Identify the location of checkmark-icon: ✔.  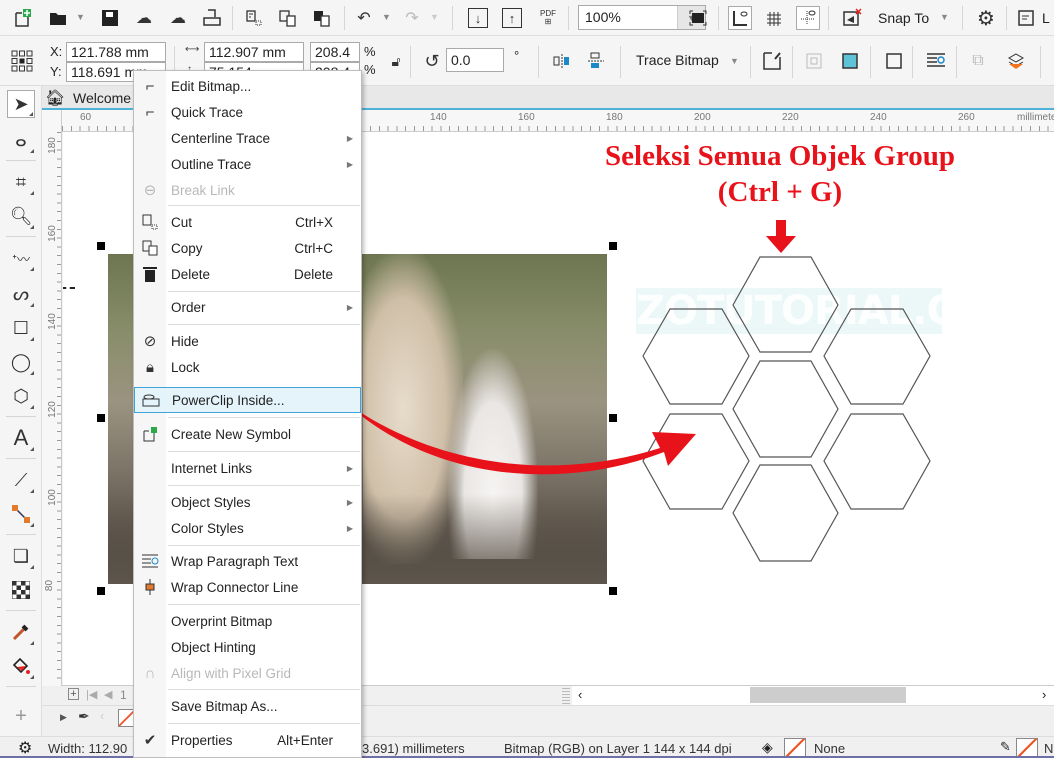
(150, 740).